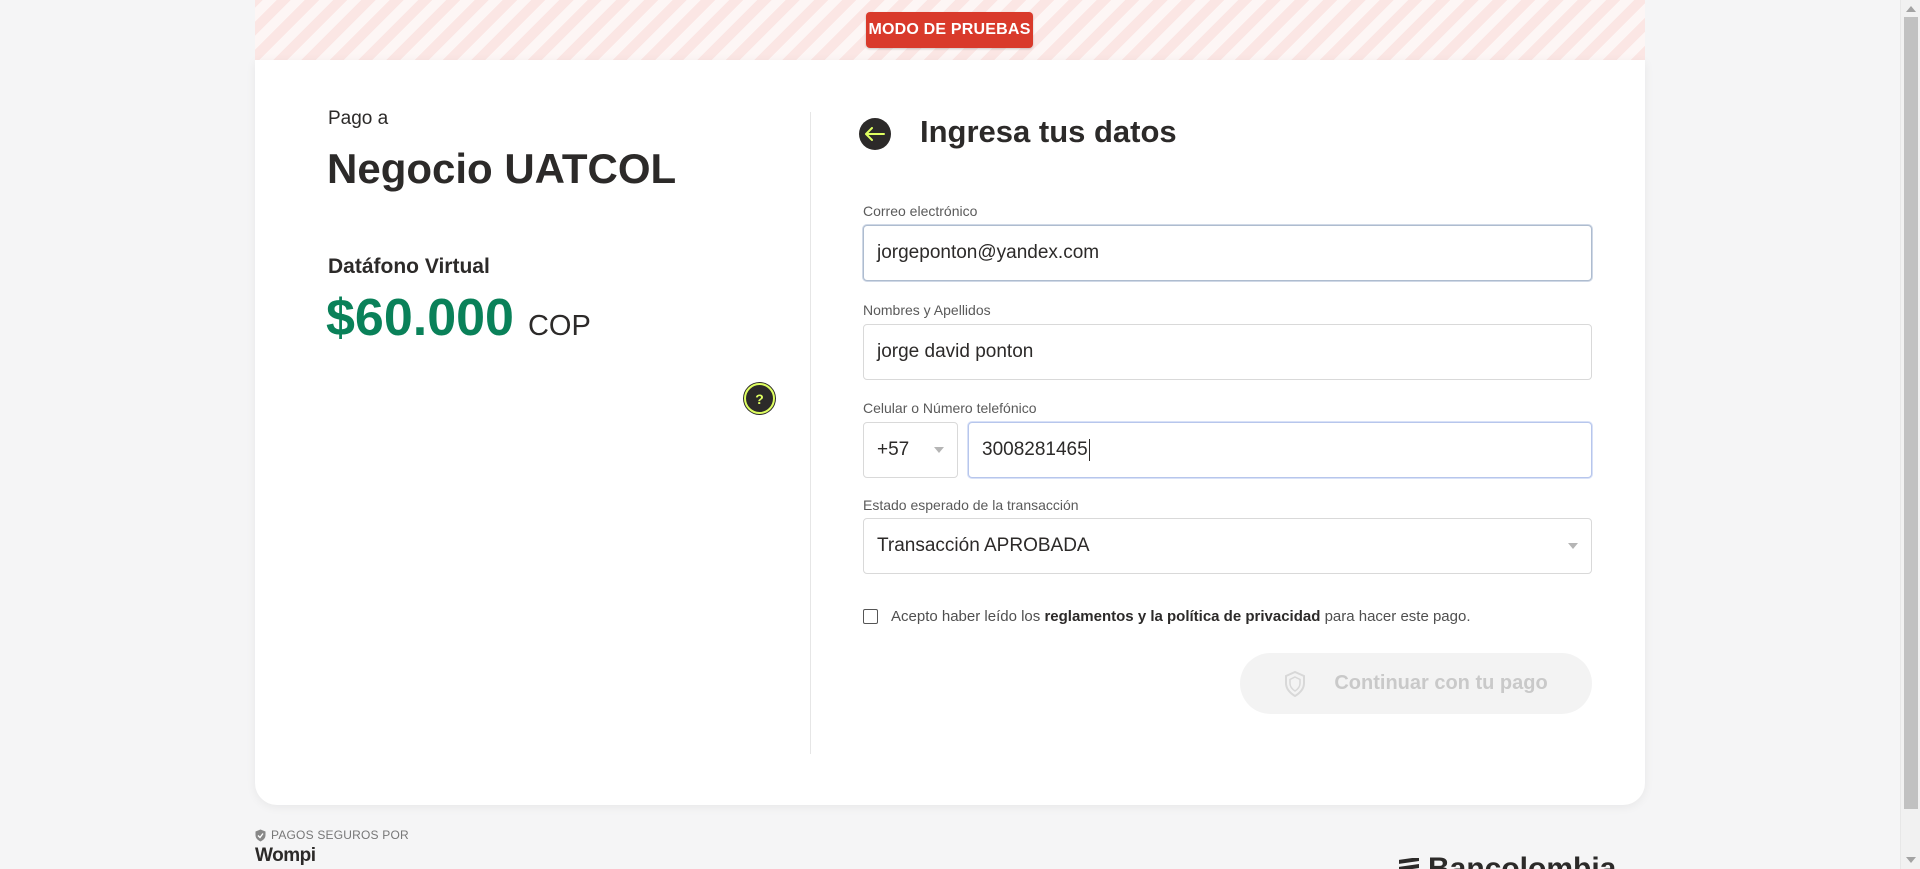 The height and width of the screenshot is (869, 1920). Describe the element at coordinates (1295, 683) in the screenshot. I see `shield-icon` at that location.